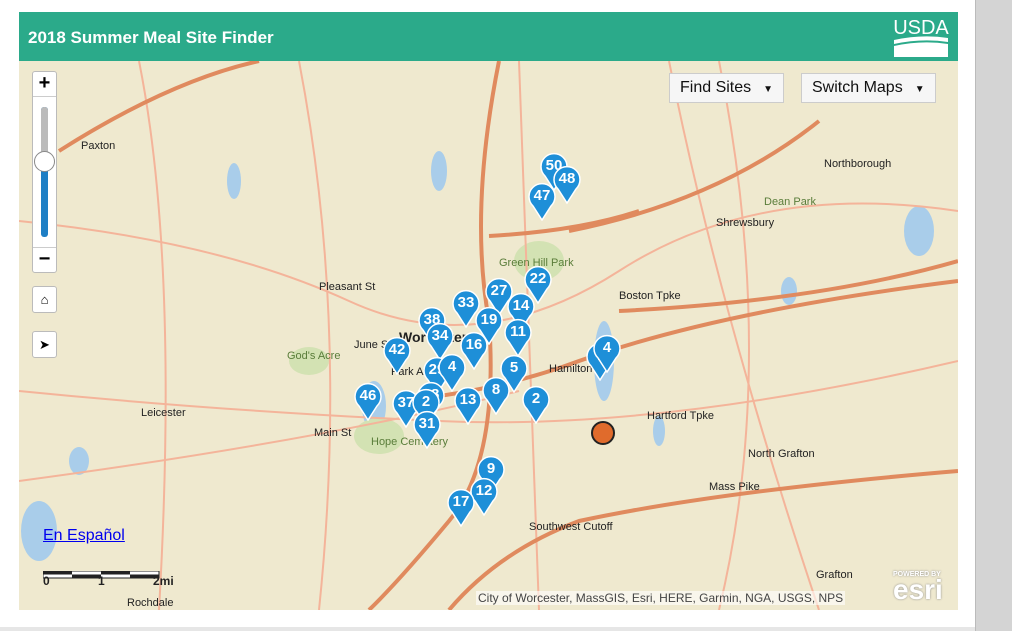 Image resolution: width=1012 pixels, height=631 pixels. I want to click on road-label: Southwest Cutoff, so click(571, 527).